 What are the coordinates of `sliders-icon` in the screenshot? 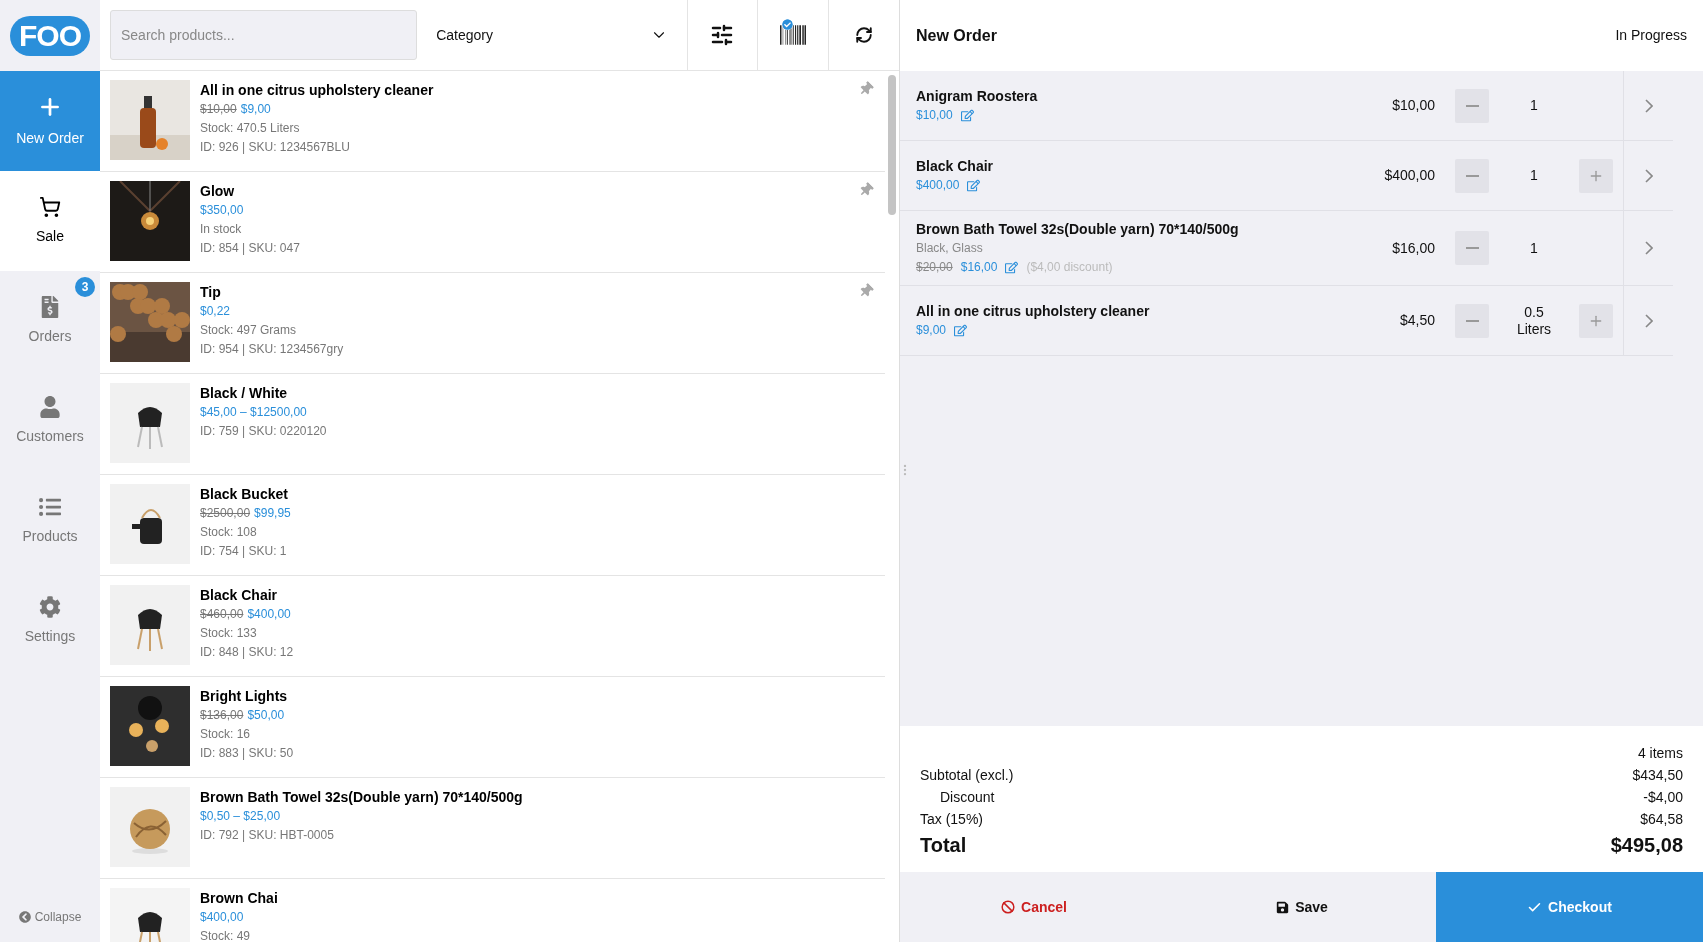 It's located at (722, 35).